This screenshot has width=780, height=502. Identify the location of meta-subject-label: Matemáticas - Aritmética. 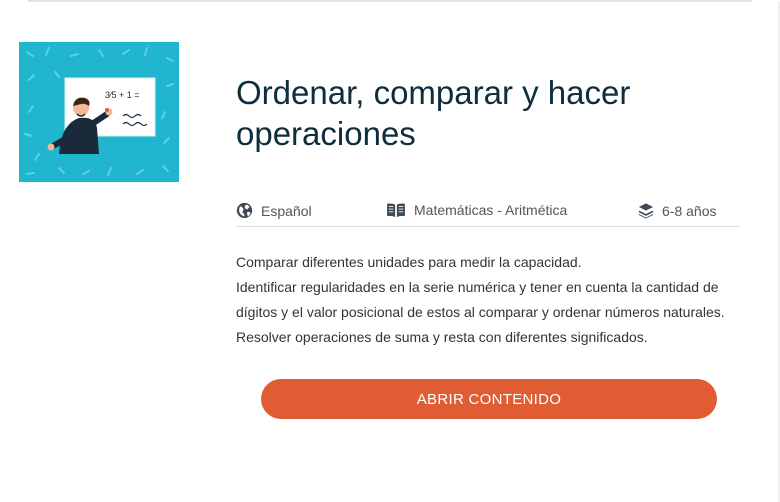
(491, 210).